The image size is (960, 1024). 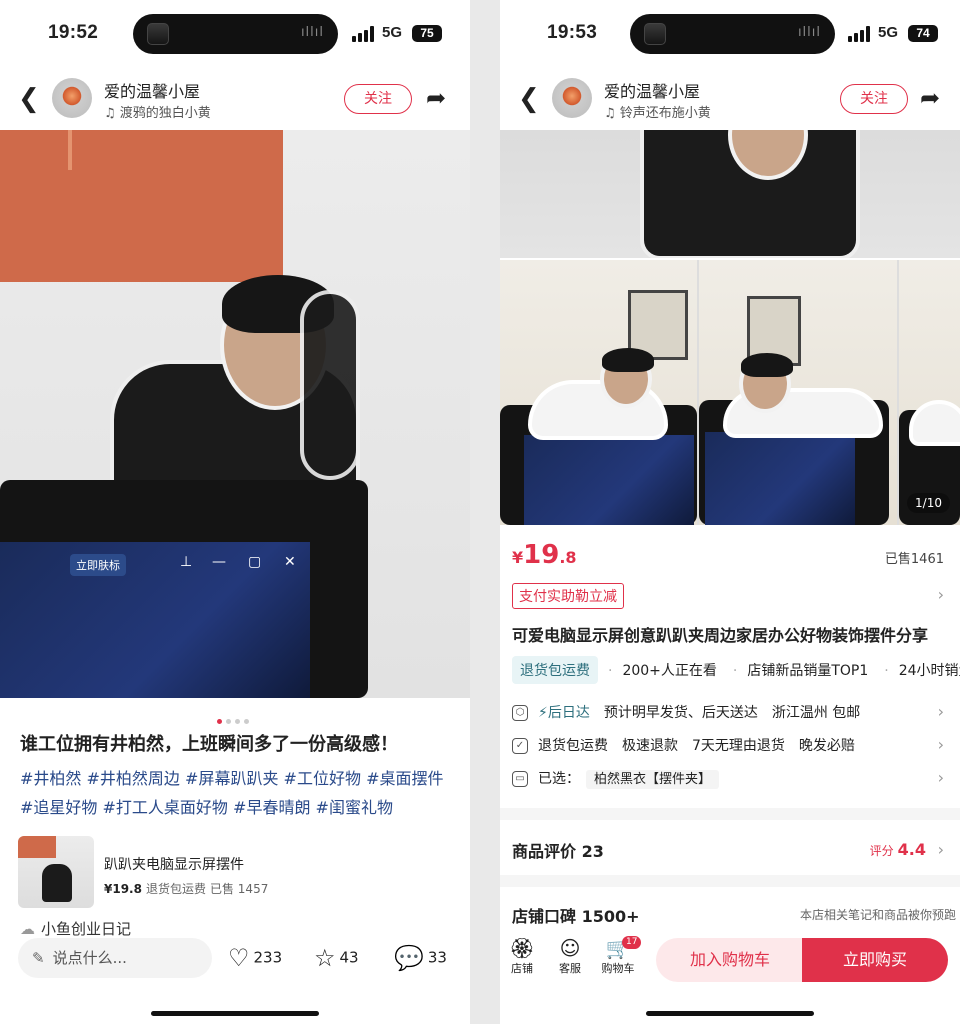 What do you see at coordinates (174, 865) in the screenshot?
I see `product-name: 趴趴夹电脑显示屏摆件` at bounding box center [174, 865].